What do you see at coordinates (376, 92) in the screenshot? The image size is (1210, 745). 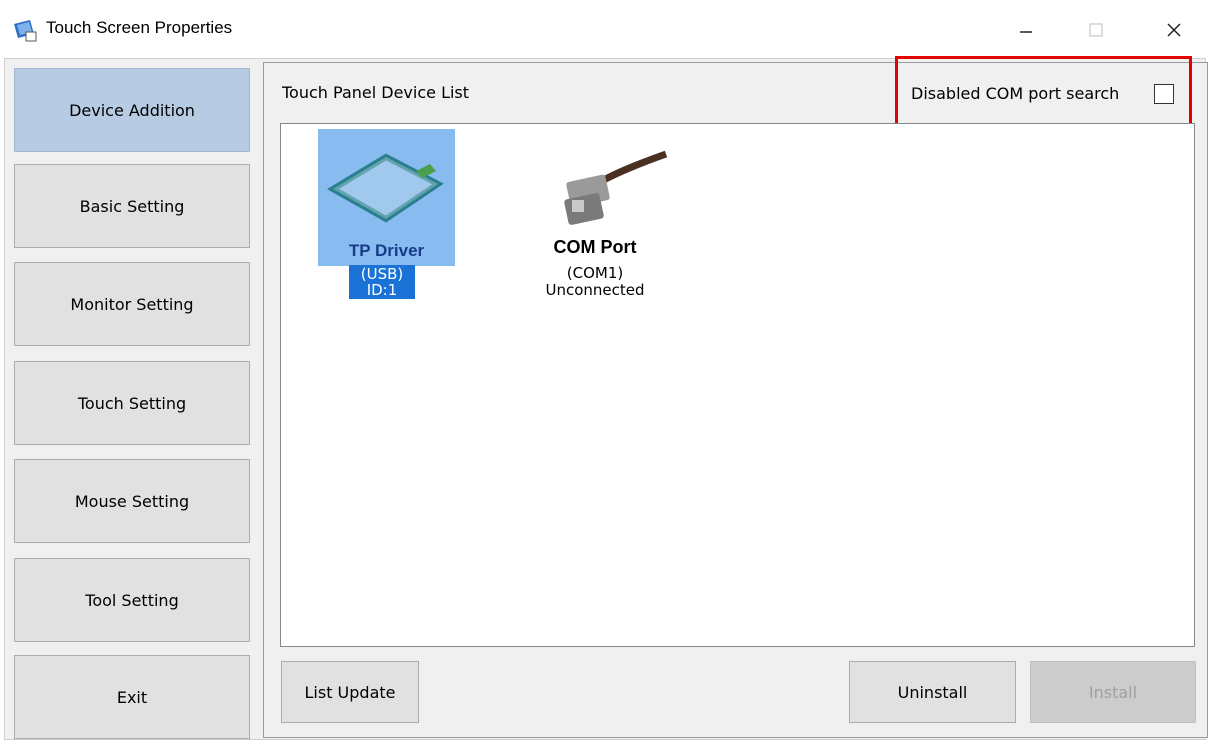 I see `panel-title: Touch Panel Device List` at bounding box center [376, 92].